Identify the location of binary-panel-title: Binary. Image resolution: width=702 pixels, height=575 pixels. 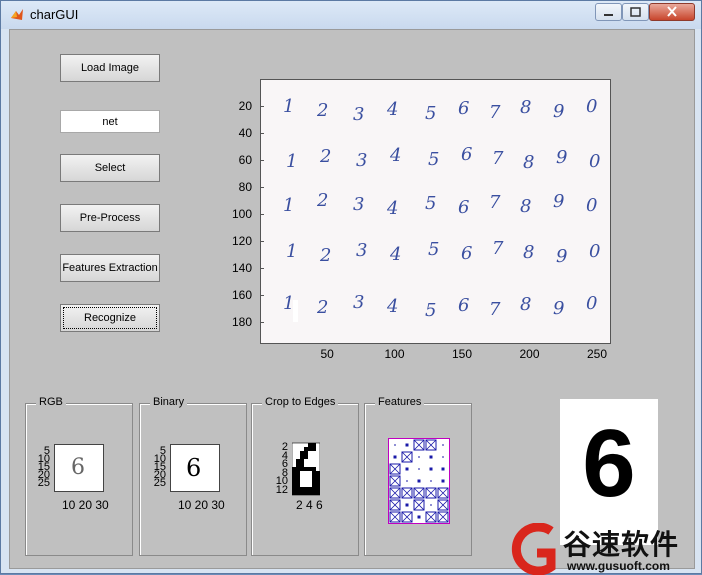
(169, 402).